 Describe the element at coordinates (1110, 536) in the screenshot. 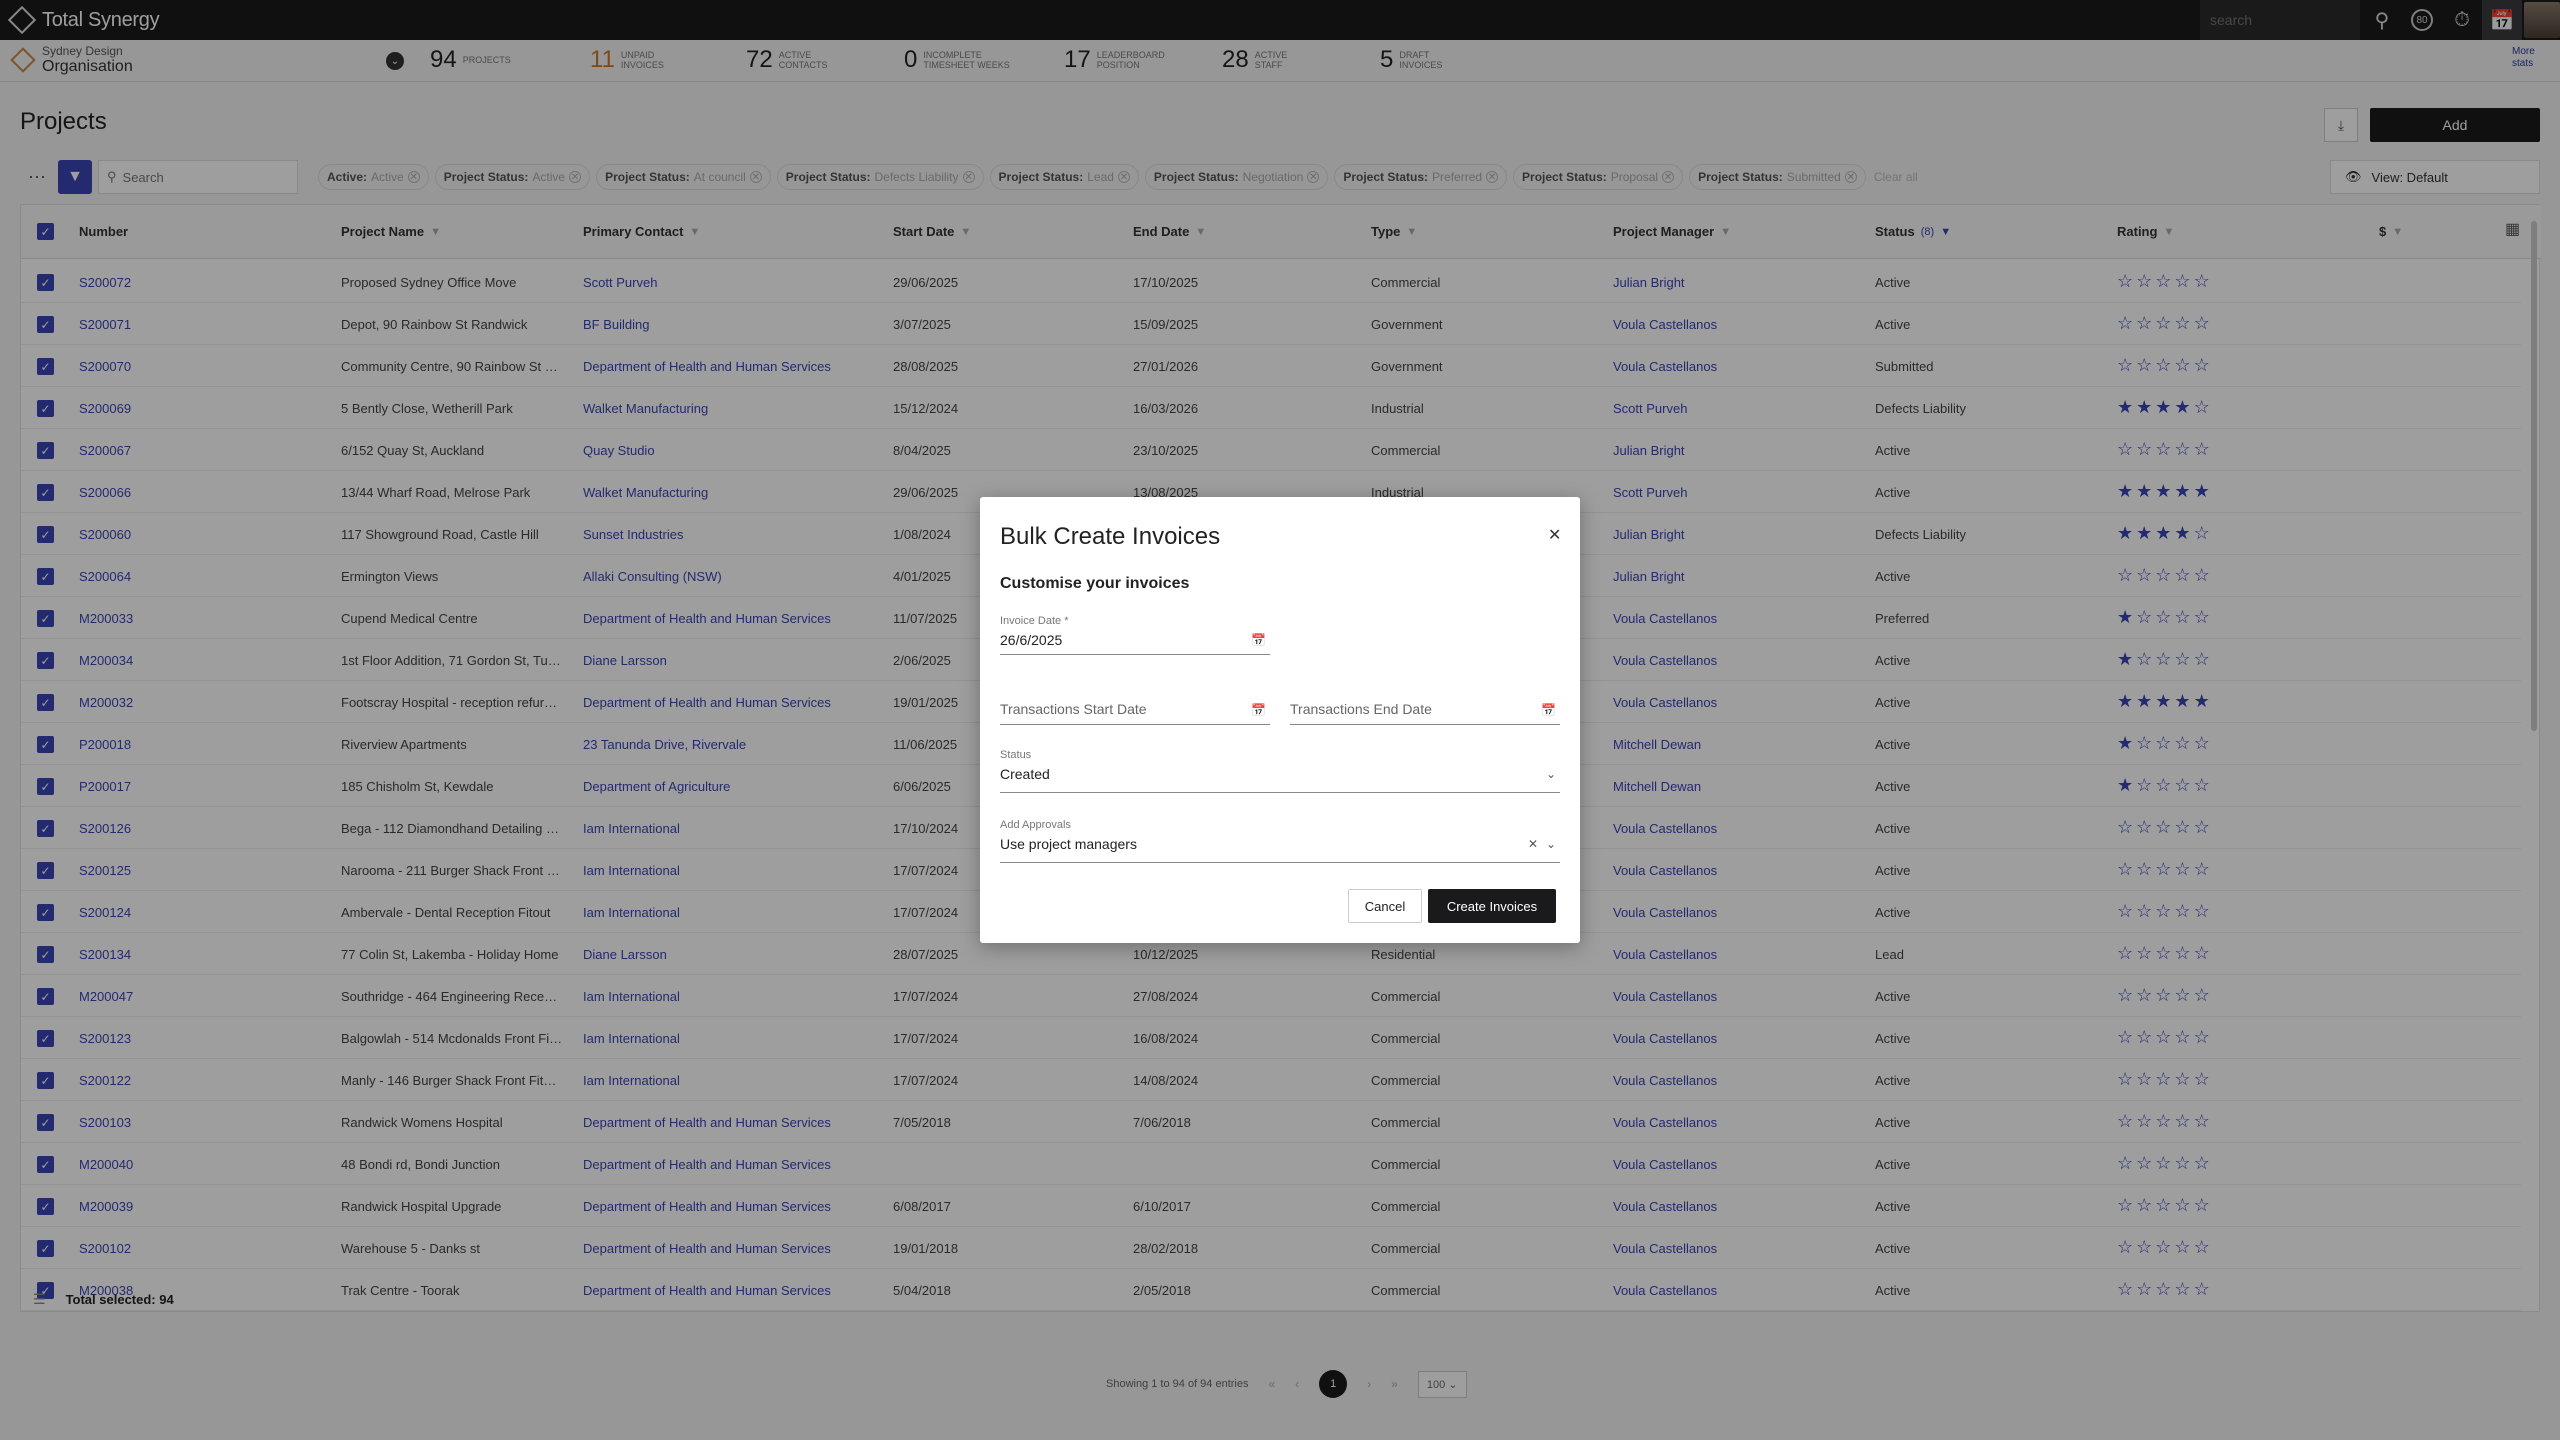

I see `dialog-title: Bulk Create Invoices` at that location.